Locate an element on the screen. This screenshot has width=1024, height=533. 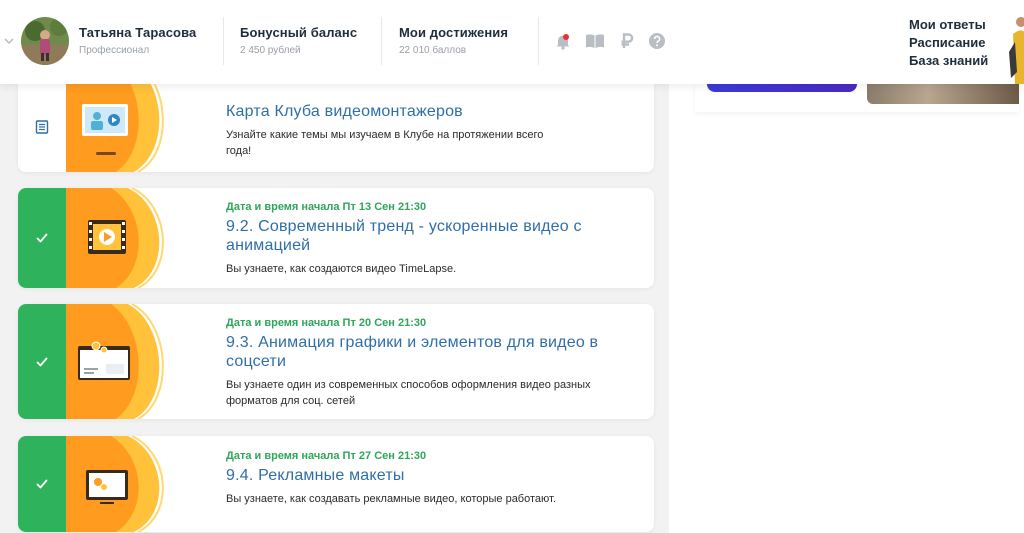
menu-knowledge-base: База знаний is located at coordinates (948, 61).